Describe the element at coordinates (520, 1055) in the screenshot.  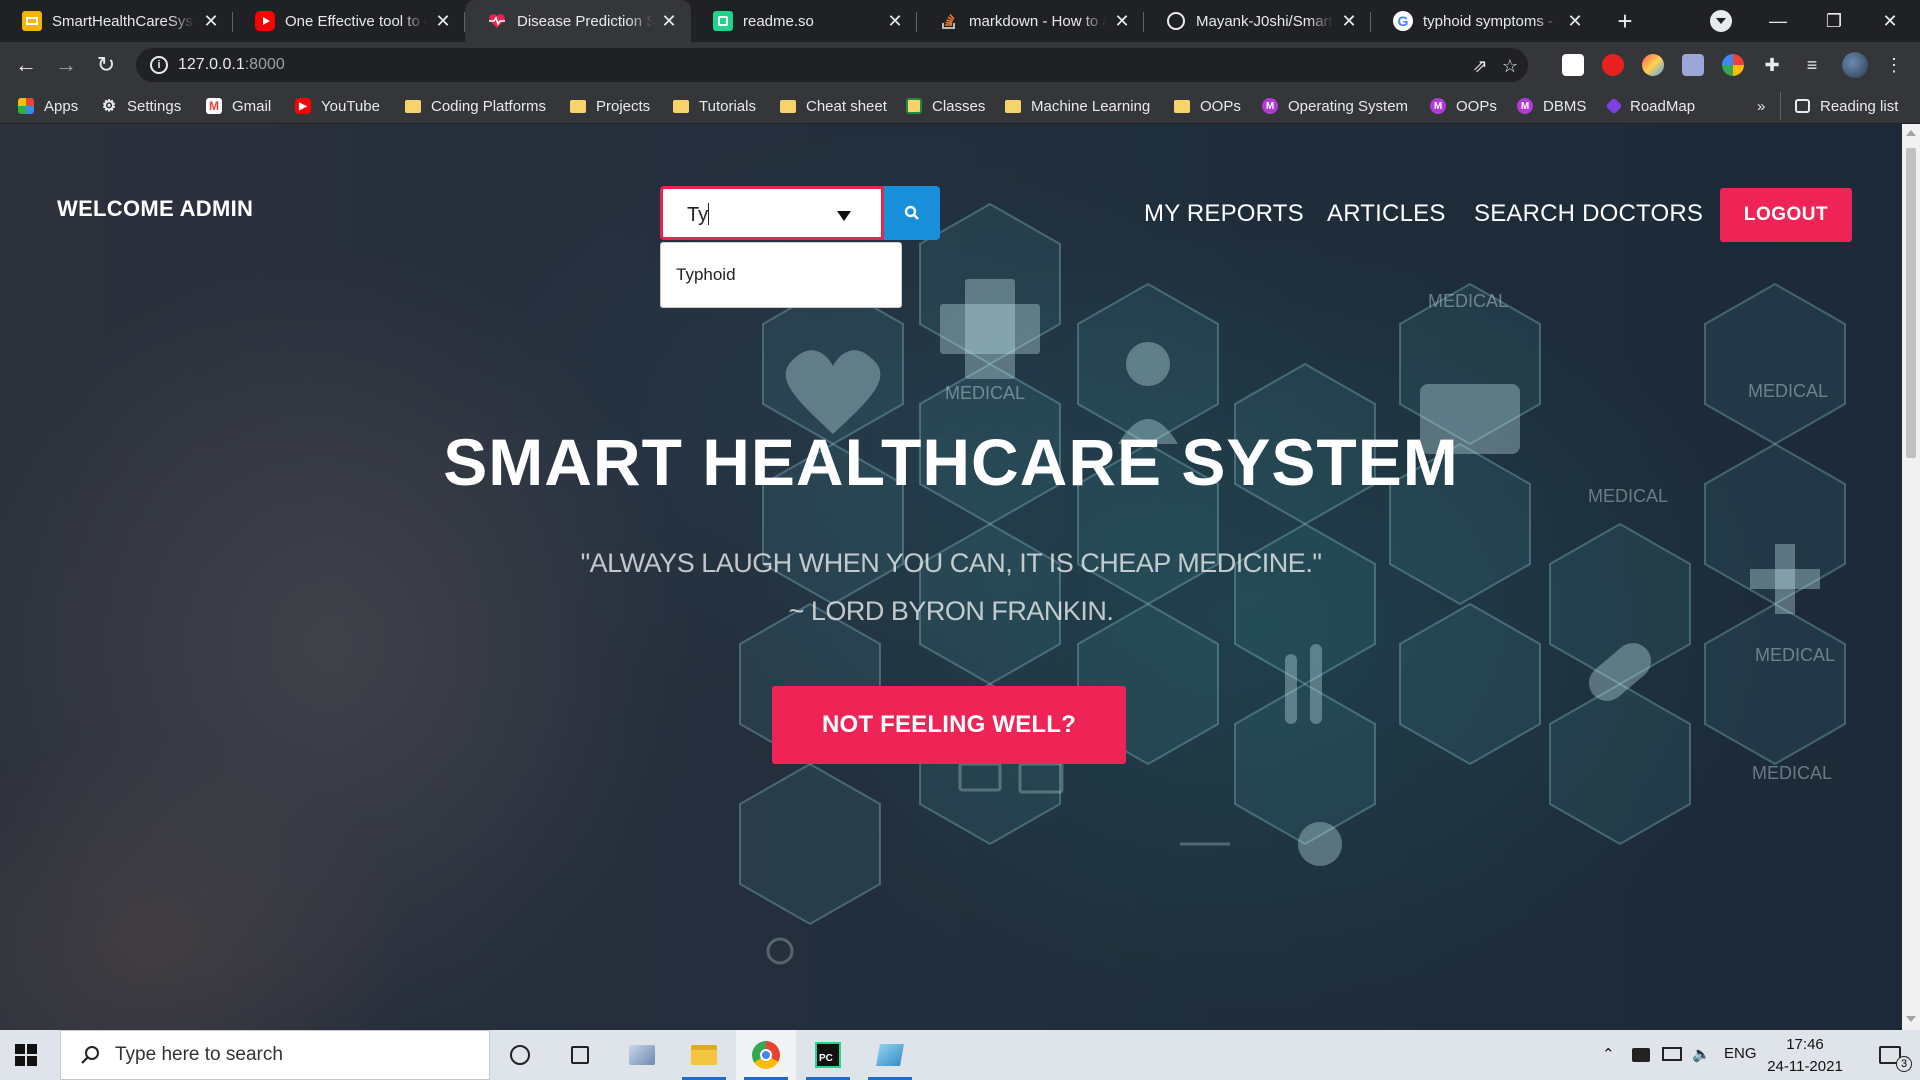
I see `cortana-icon` at that location.